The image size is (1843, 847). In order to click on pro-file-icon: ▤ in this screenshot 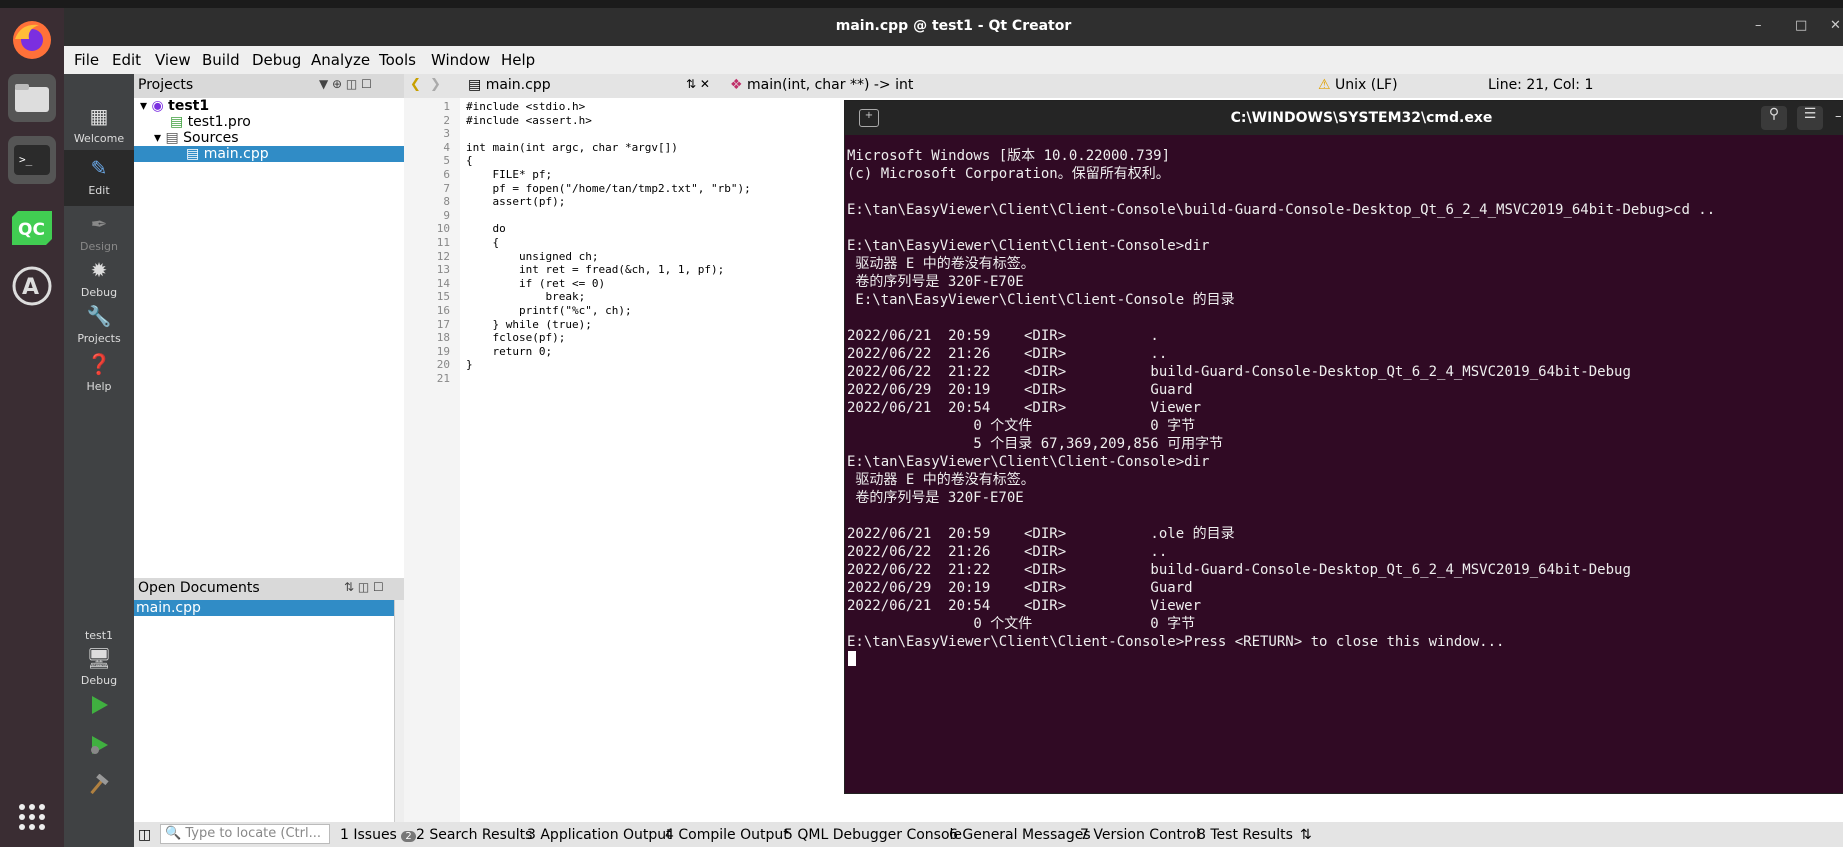, I will do `click(177, 122)`.